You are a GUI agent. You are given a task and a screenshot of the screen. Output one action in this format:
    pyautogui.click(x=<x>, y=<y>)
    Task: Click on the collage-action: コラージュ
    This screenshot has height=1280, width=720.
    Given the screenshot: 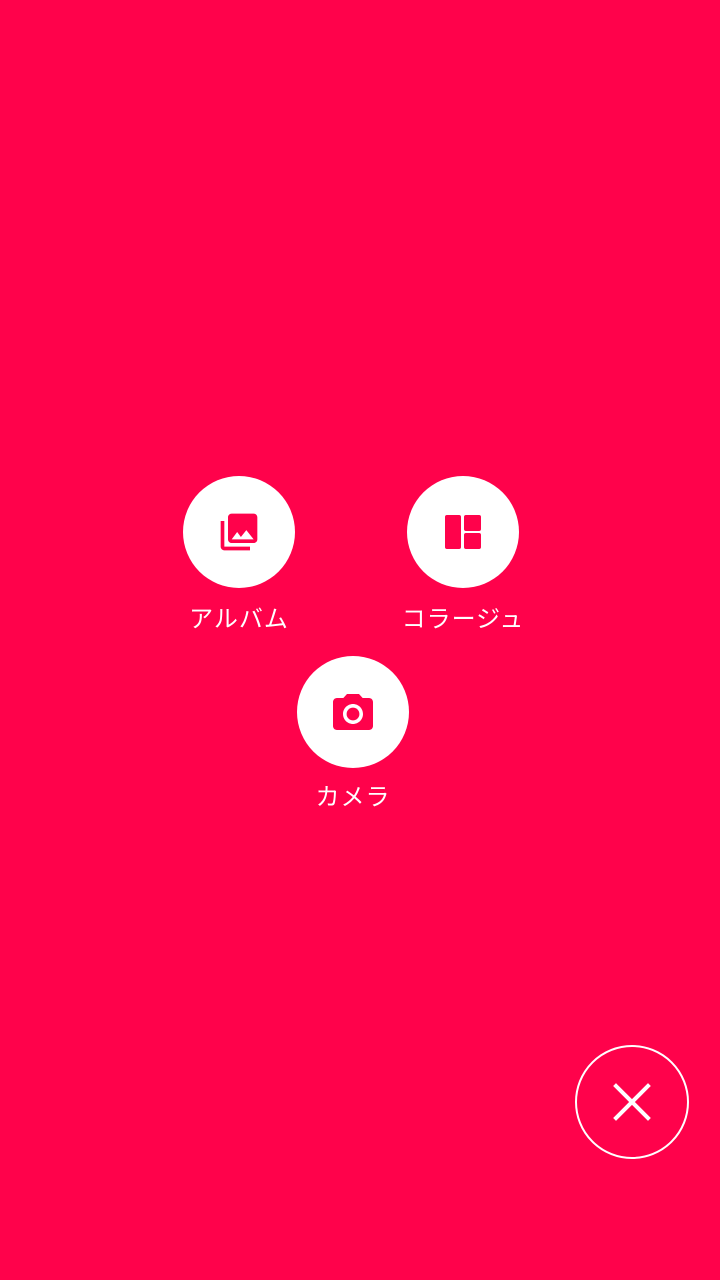 What is the action you would take?
    pyautogui.click(x=463, y=556)
    